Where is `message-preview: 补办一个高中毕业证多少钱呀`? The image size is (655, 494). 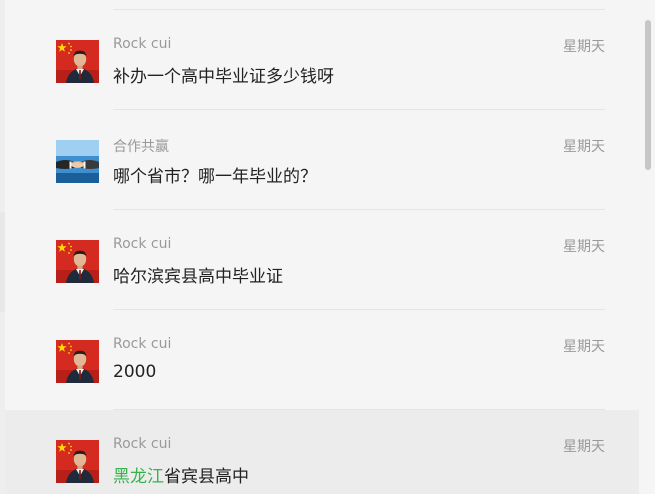 message-preview: 补办一个高中毕业证多少钱呀 is located at coordinates (223, 77).